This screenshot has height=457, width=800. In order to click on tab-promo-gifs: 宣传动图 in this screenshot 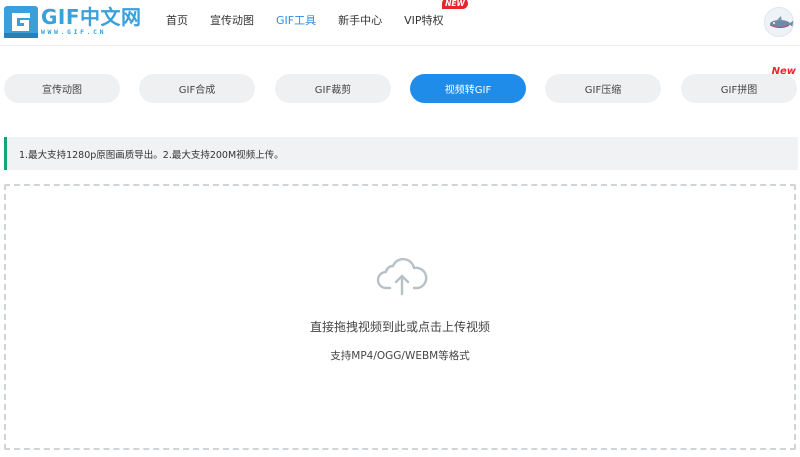, I will do `click(62, 88)`.